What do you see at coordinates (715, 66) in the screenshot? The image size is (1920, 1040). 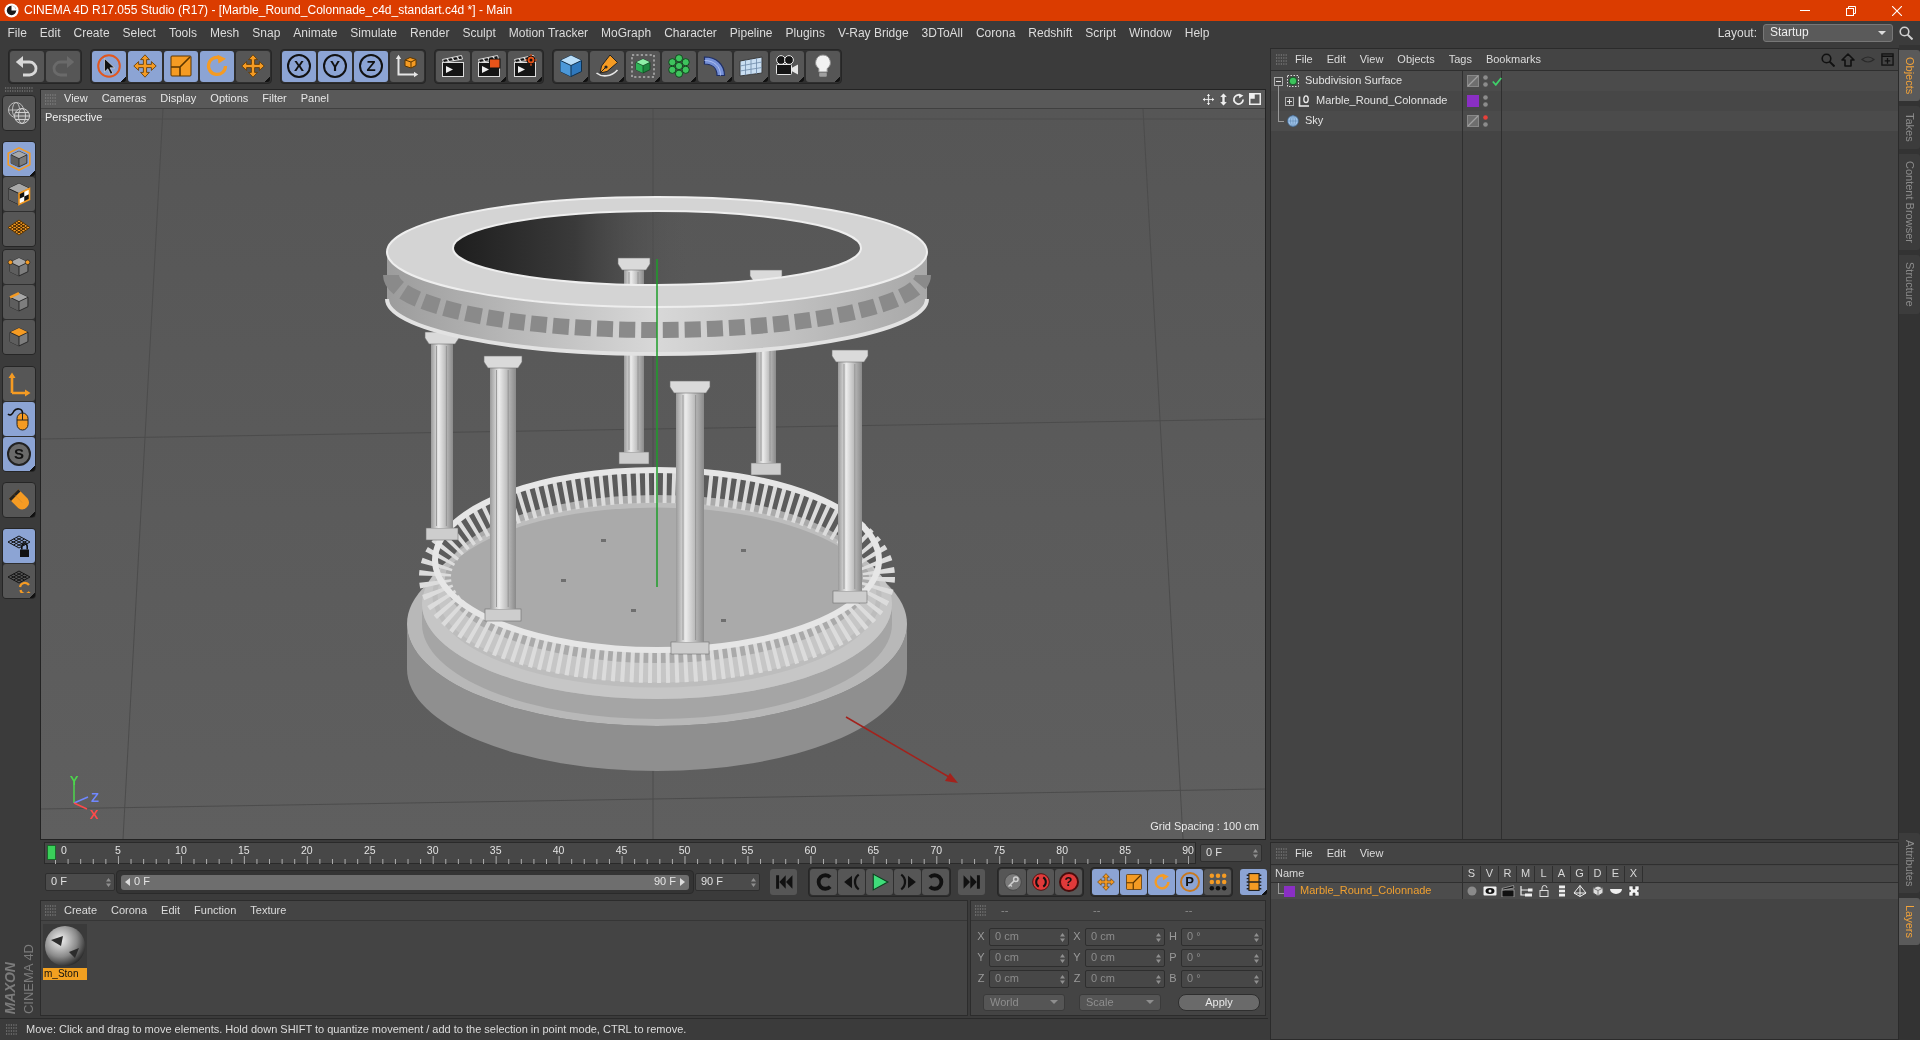 I see `bend-button` at bounding box center [715, 66].